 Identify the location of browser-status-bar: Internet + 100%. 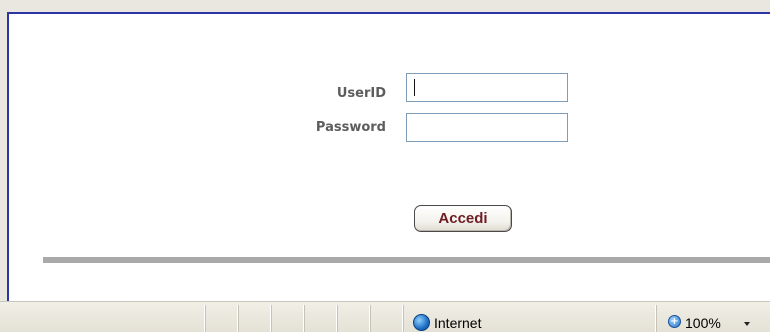
(385, 316).